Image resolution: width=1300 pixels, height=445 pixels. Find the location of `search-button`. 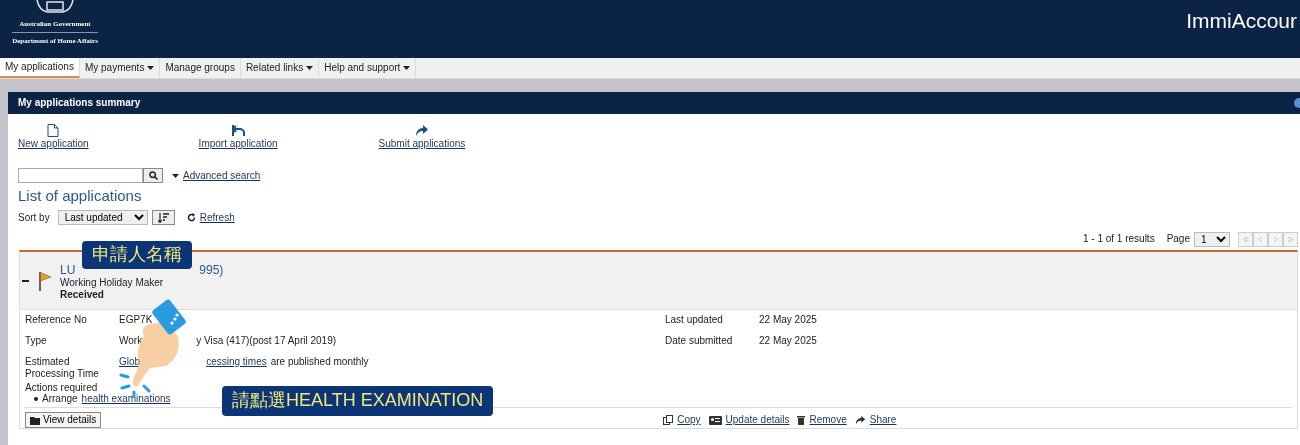

search-button is located at coordinates (153, 175).